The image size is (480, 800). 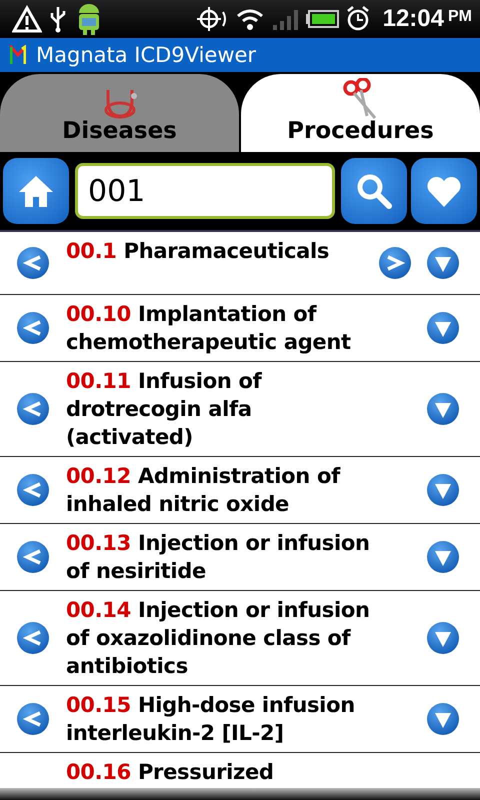 I want to click on usb-icon, so click(x=58, y=19).